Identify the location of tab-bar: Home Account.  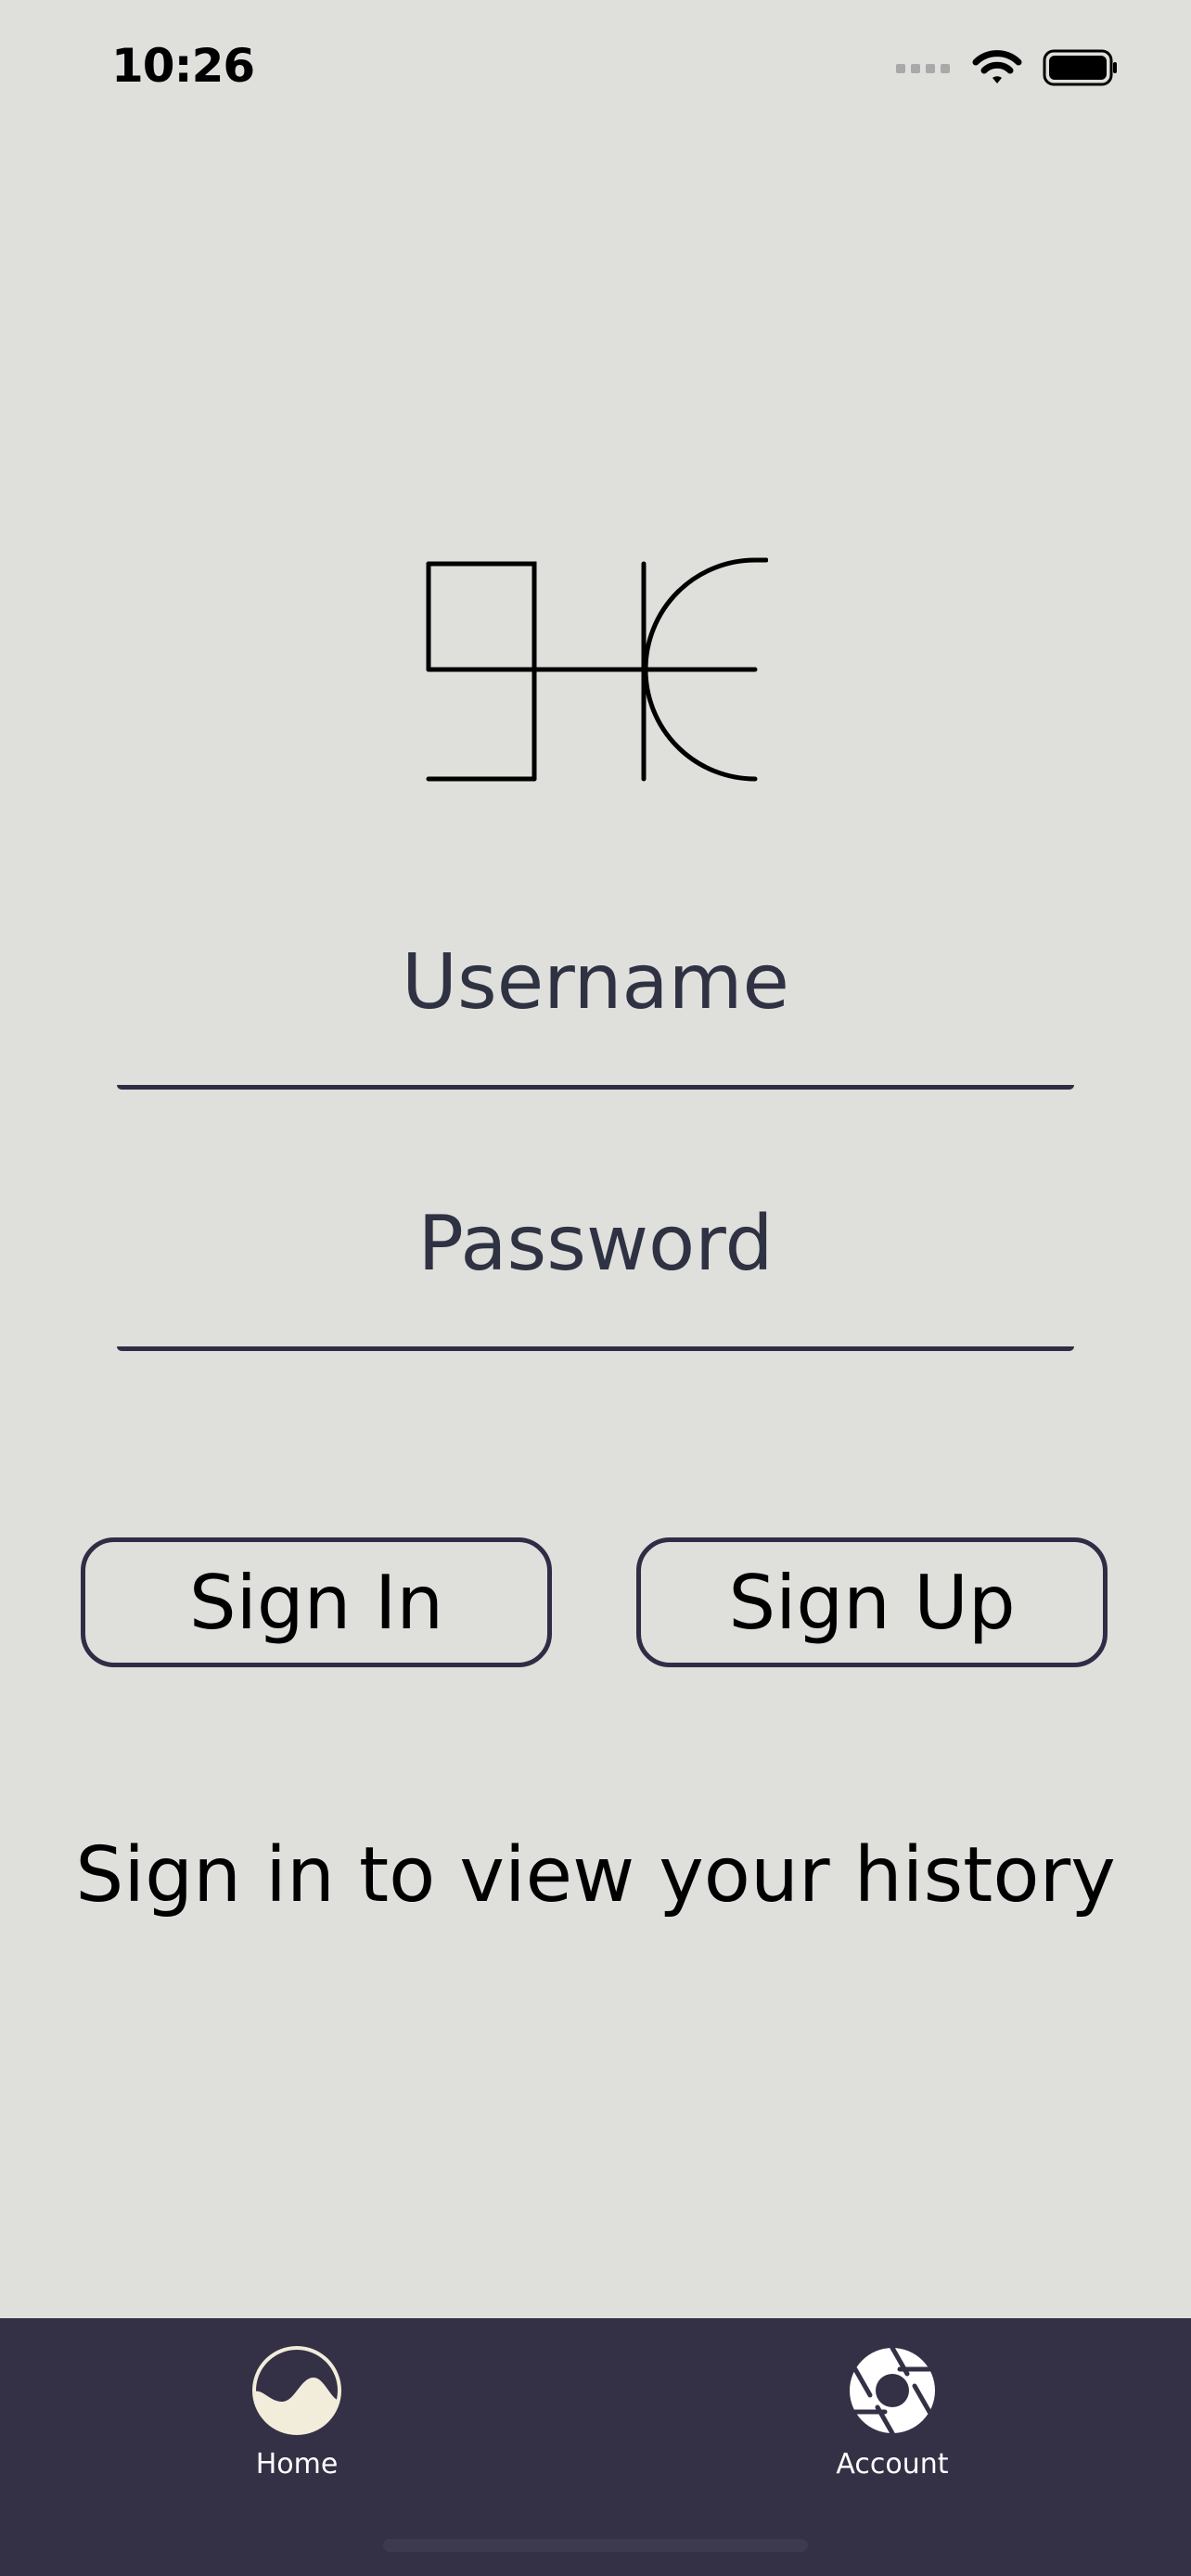
(595, 2447).